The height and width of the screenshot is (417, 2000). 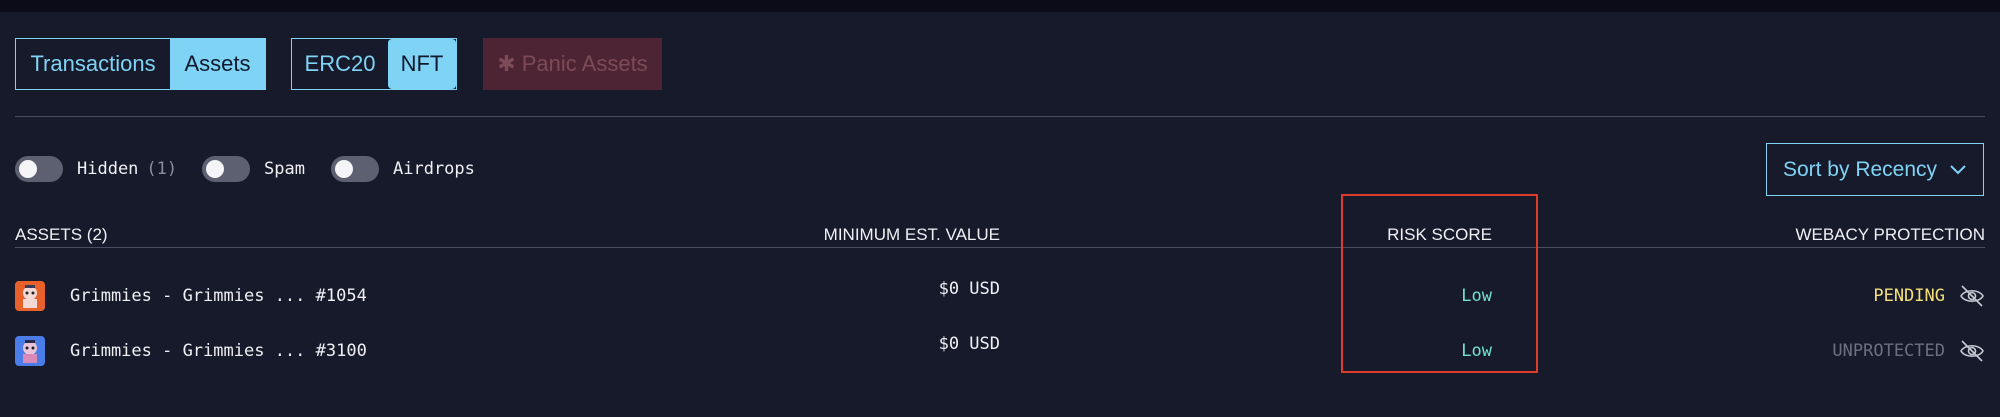 What do you see at coordinates (506, 63) in the screenshot?
I see `asterisk-icon: ✱` at bounding box center [506, 63].